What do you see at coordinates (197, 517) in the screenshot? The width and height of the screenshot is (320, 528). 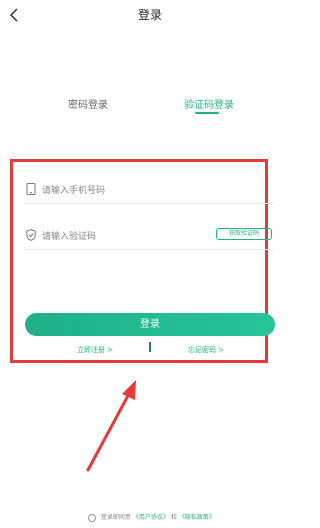 I see `privacy-policy-link: 《隐私政策》` at bounding box center [197, 517].